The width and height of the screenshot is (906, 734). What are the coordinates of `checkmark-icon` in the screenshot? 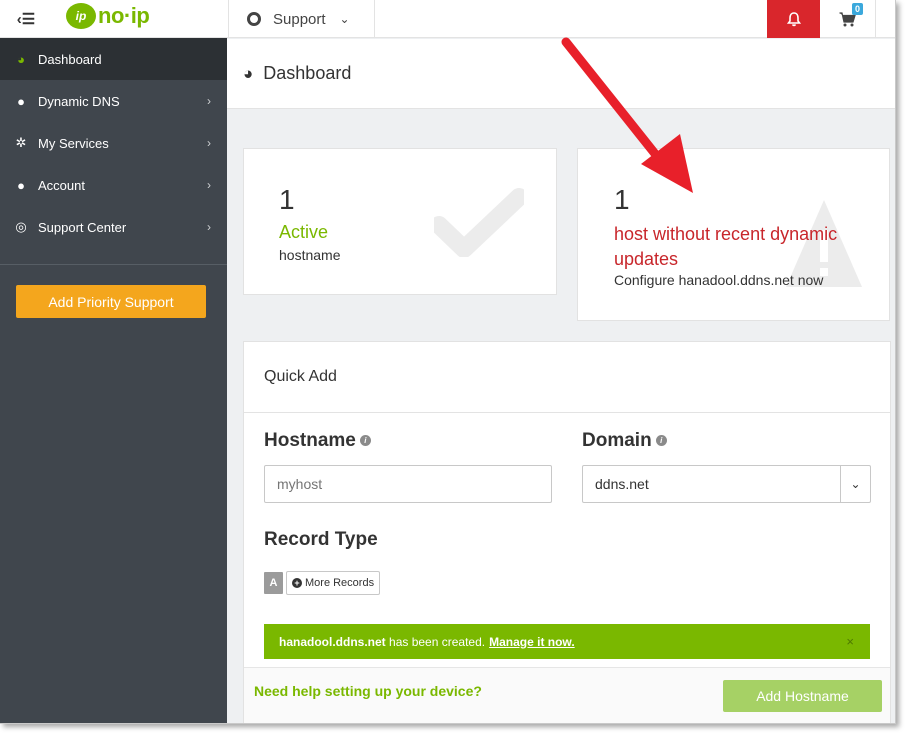 It's located at (479, 222).